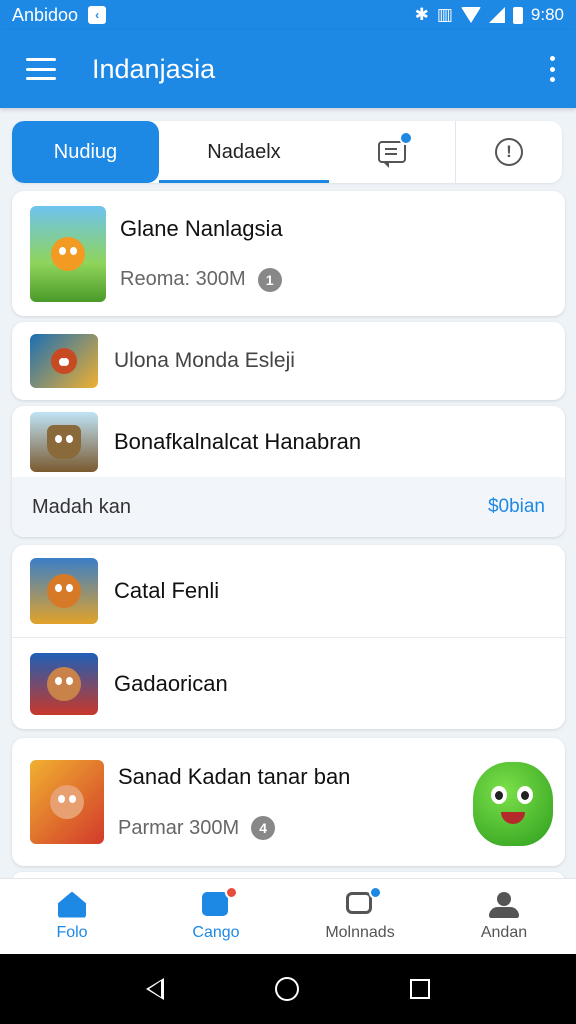 The height and width of the screenshot is (1024, 576). Describe the element at coordinates (81, 506) in the screenshot. I see `footer-text: Madah kan` at that location.